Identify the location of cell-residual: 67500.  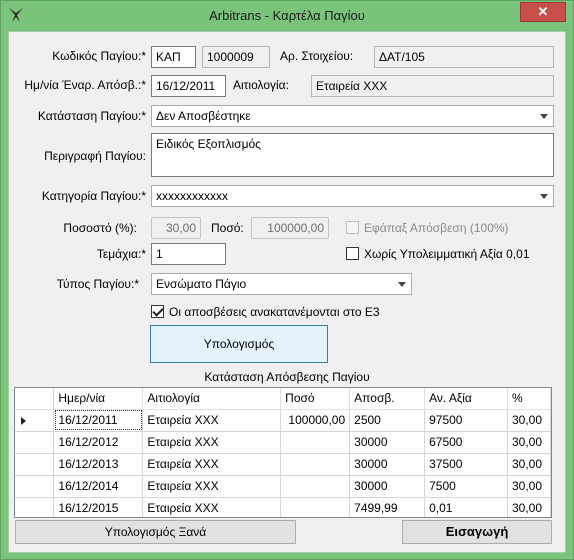
(466, 442).